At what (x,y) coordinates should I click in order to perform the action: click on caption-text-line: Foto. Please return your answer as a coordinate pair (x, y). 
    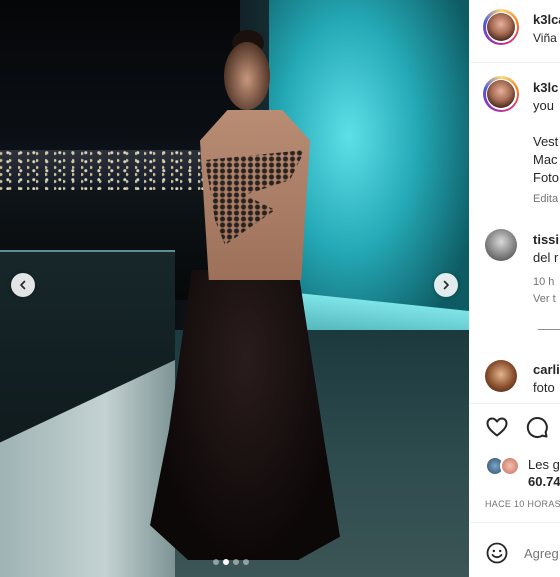
    Looking at the image, I should click on (546, 177).